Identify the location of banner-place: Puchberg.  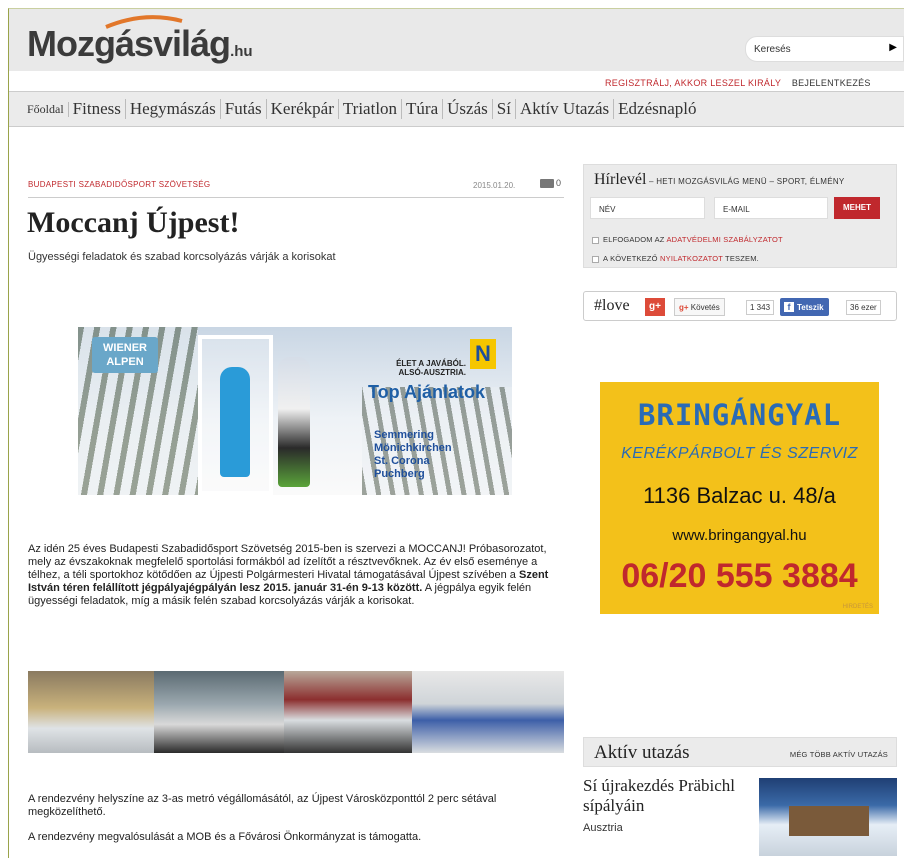
(399, 474).